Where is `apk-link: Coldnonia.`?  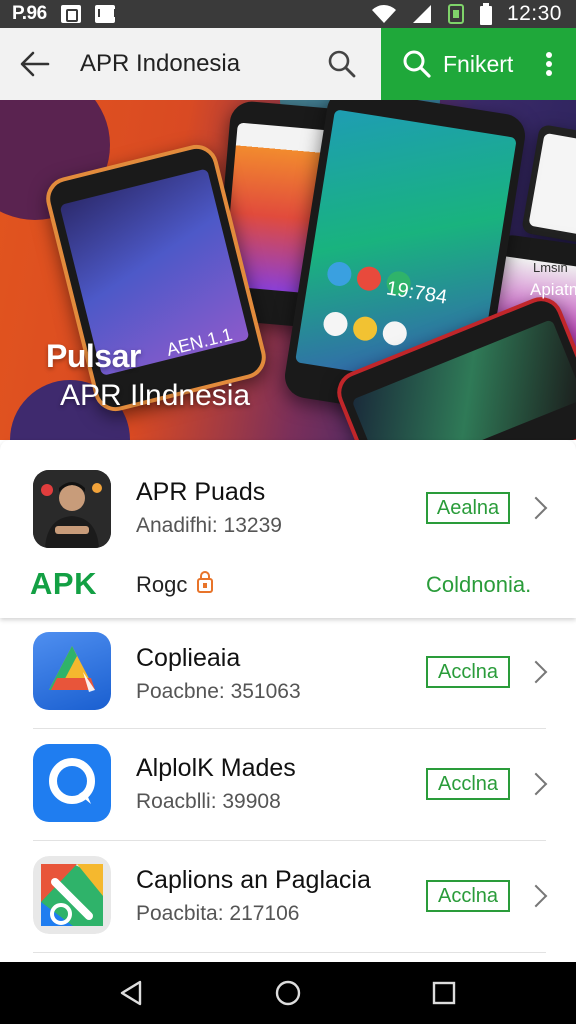 apk-link: Coldnonia. is located at coordinates (478, 585).